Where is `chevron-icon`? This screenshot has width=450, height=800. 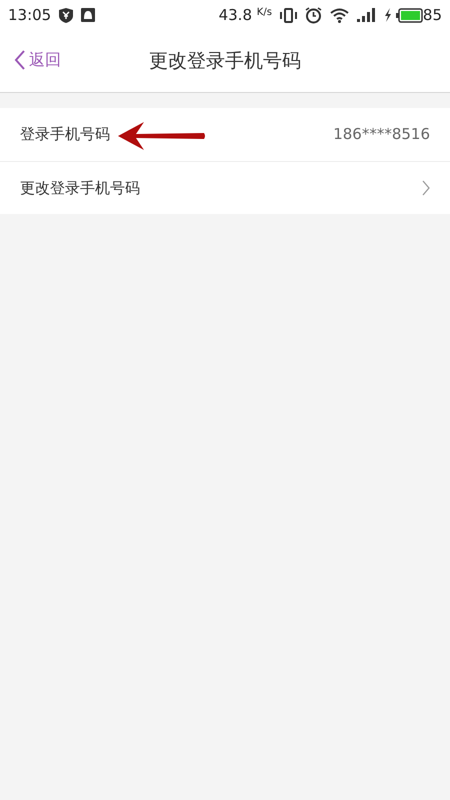 chevron-icon is located at coordinates (426, 188).